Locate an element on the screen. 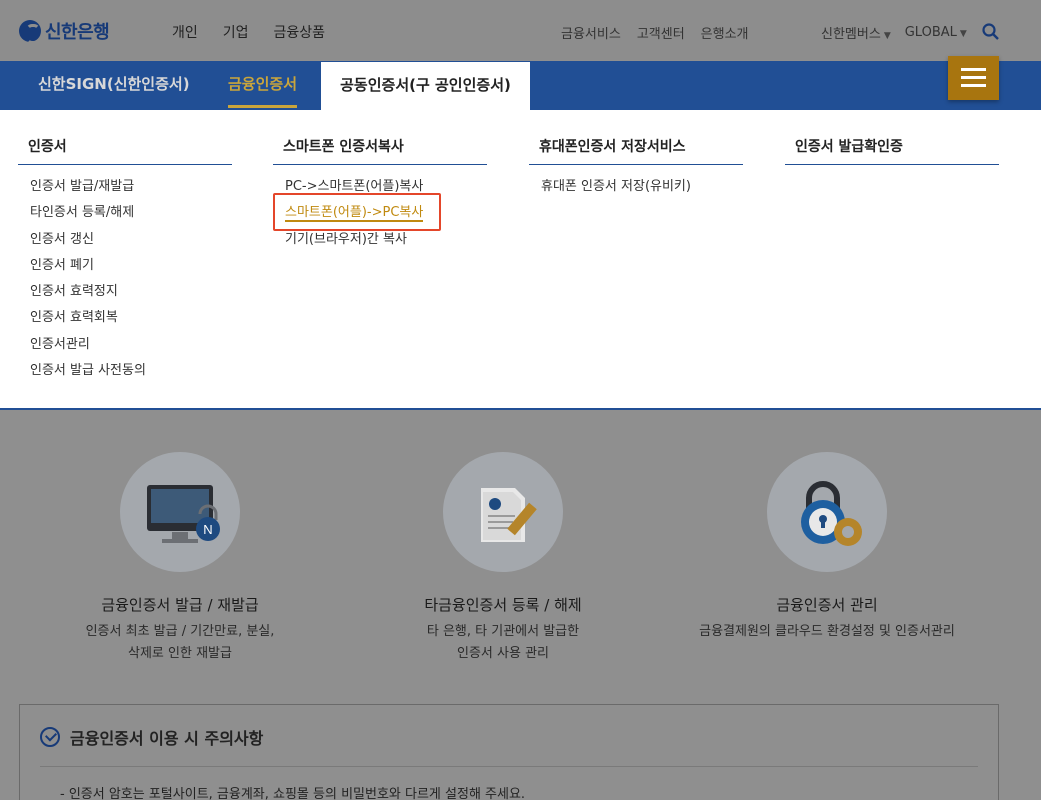  feature-title: 금융인증서 발급 / 재발급 is located at coordinates (180, 605).